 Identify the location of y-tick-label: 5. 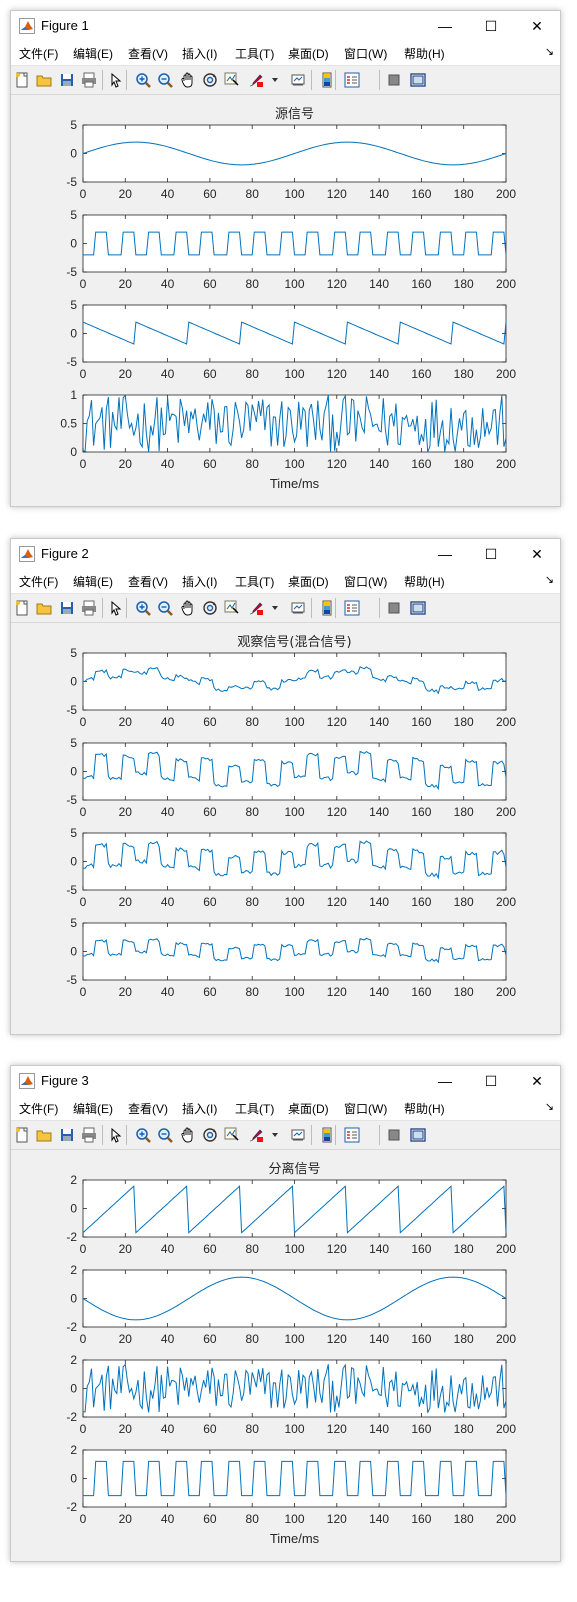
(73, 215).